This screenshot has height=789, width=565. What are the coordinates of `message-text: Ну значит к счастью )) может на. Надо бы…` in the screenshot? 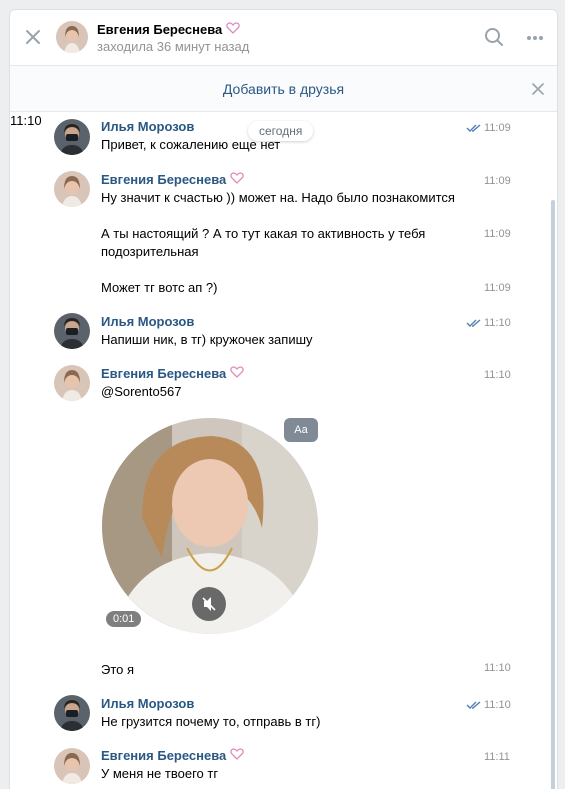 It's located at (278, 197).